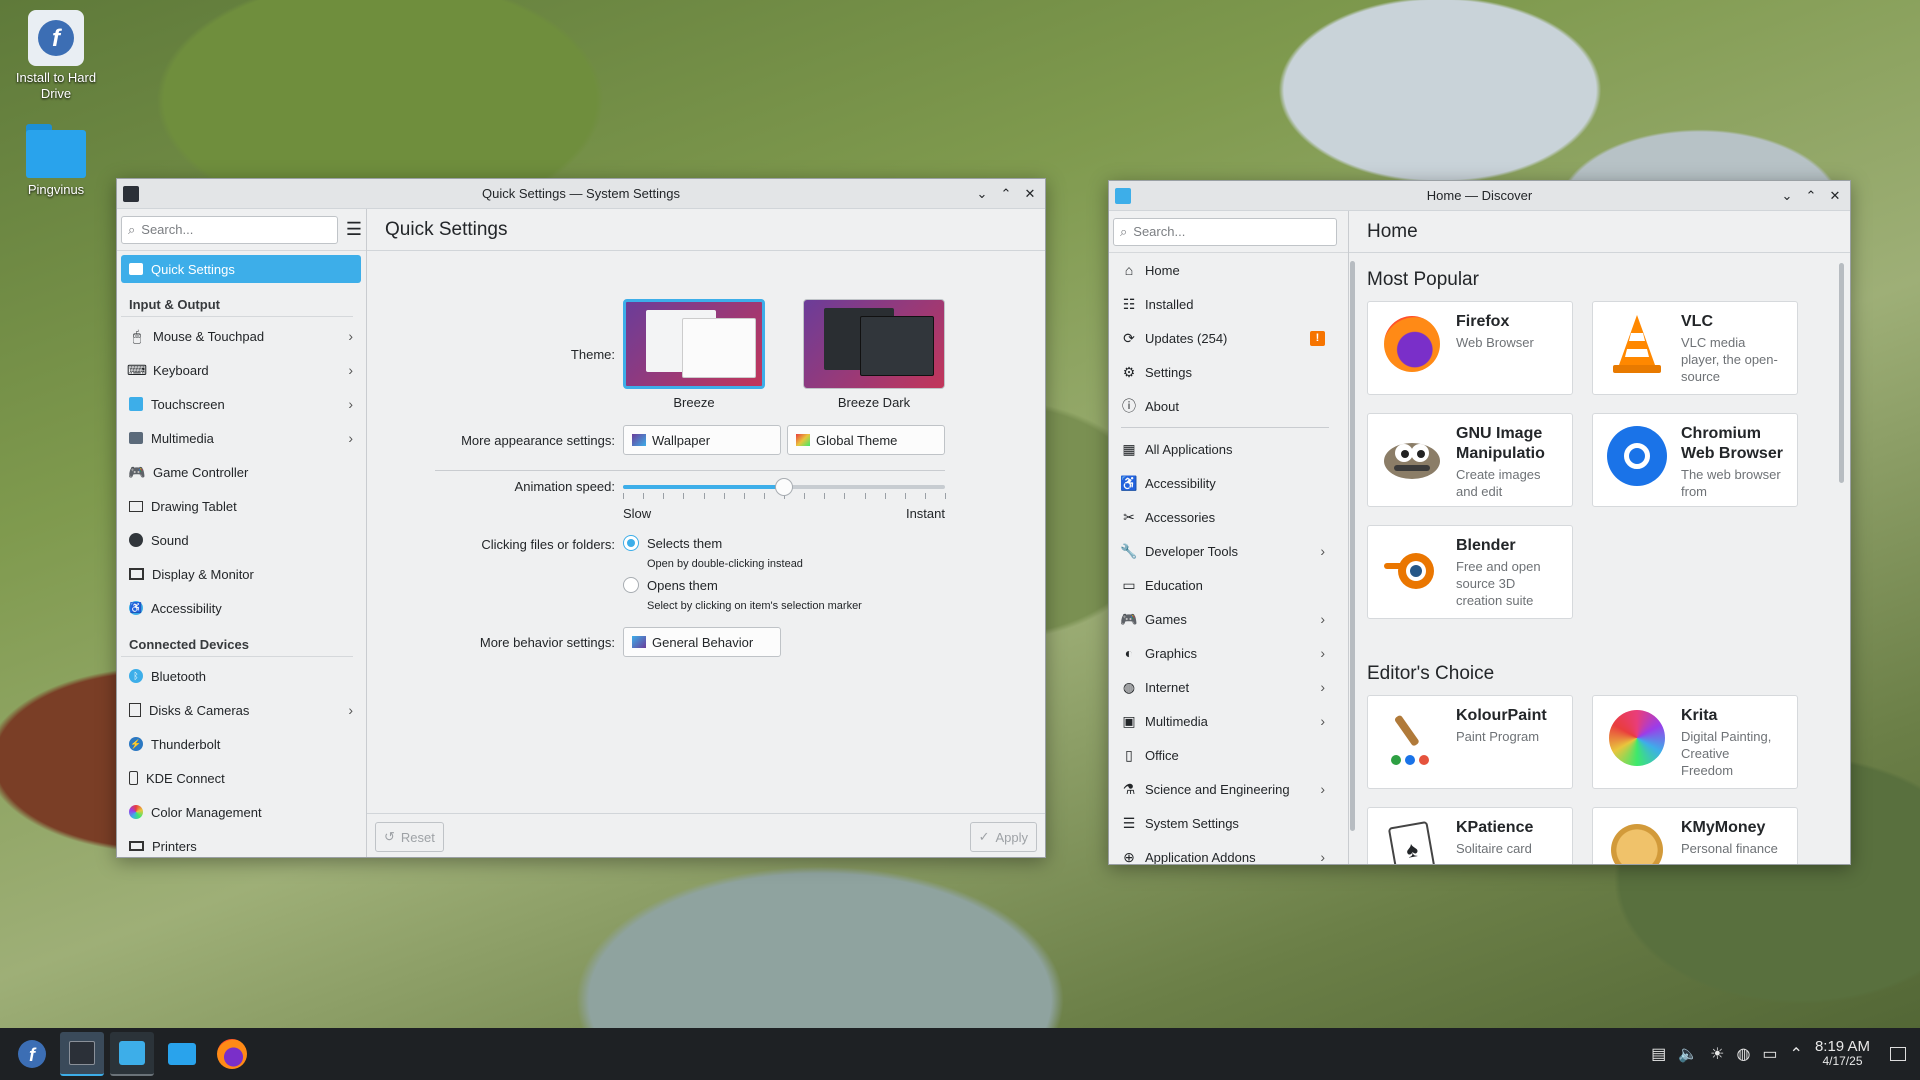 This screenshot has height=1080, width=1920. What do you see at coordinates (1688, 1054) in the screenshot?
I see `volume-icon: 🔈` at bounding box center [1688, 1054].